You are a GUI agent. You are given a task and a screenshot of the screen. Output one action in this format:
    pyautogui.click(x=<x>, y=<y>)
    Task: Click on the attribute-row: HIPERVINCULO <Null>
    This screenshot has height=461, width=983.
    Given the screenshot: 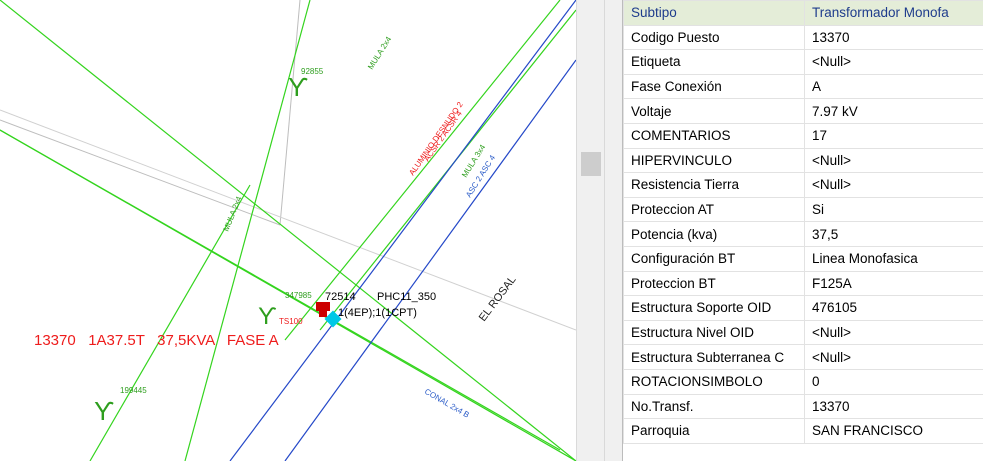 What is the action you would take?
    pyautogui.click(x=803, y=160)
    